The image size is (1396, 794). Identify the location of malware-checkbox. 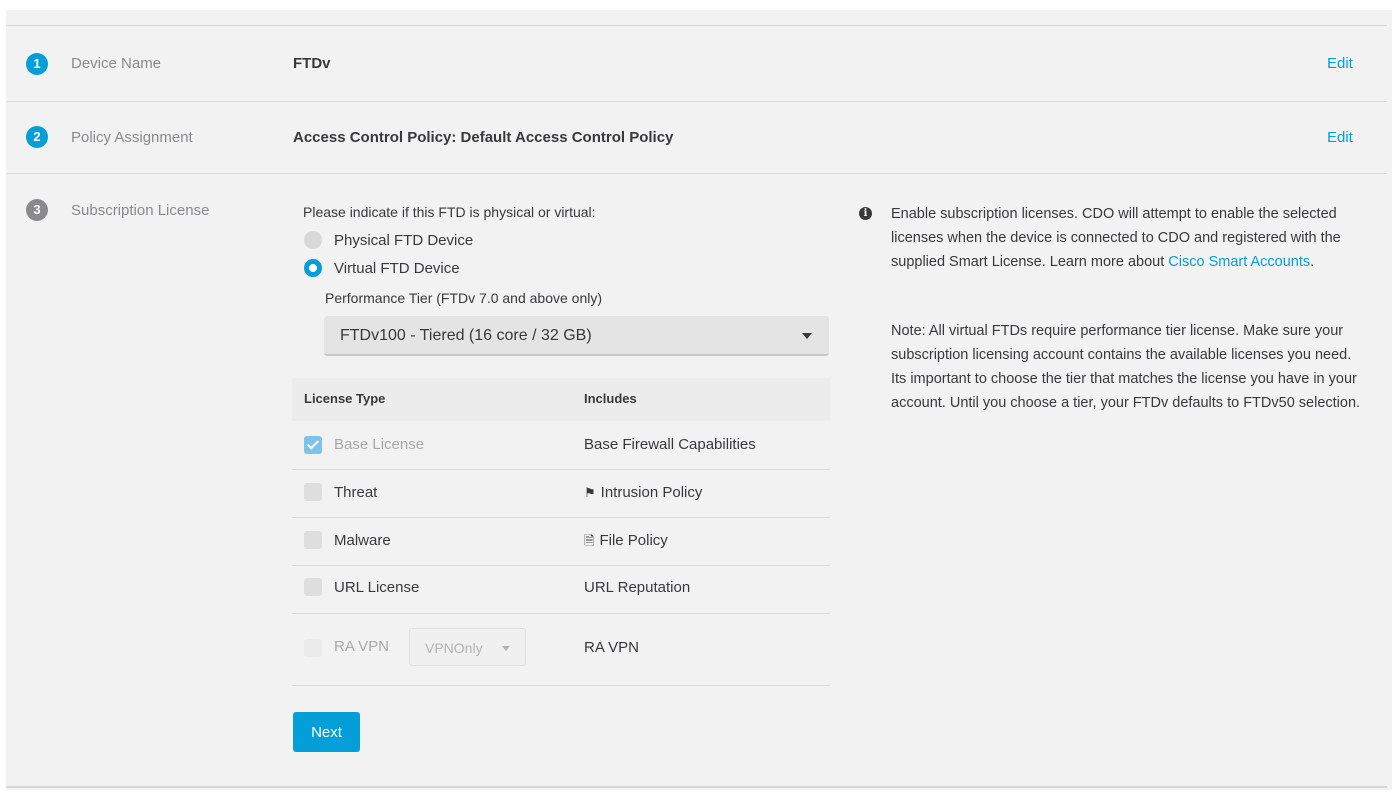
(313, 540).